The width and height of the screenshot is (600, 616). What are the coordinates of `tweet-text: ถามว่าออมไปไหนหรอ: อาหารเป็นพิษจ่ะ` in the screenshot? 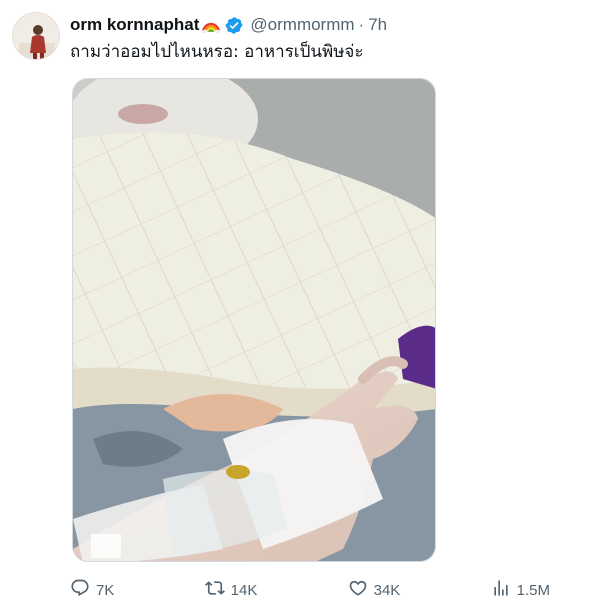 It's located at (217, 52).